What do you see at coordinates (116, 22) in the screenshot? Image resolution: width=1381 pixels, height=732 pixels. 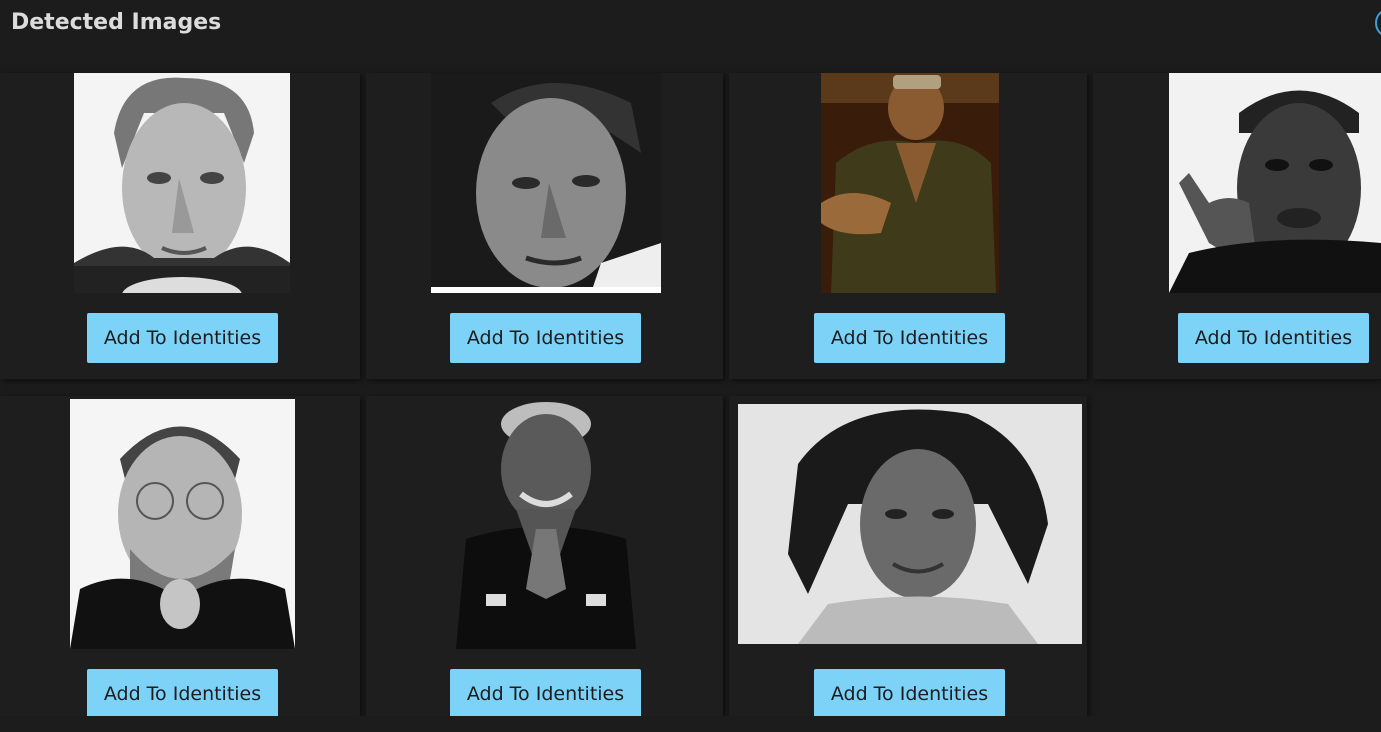 I see `page-title: Detected Images` at bounding box center [116, 22].